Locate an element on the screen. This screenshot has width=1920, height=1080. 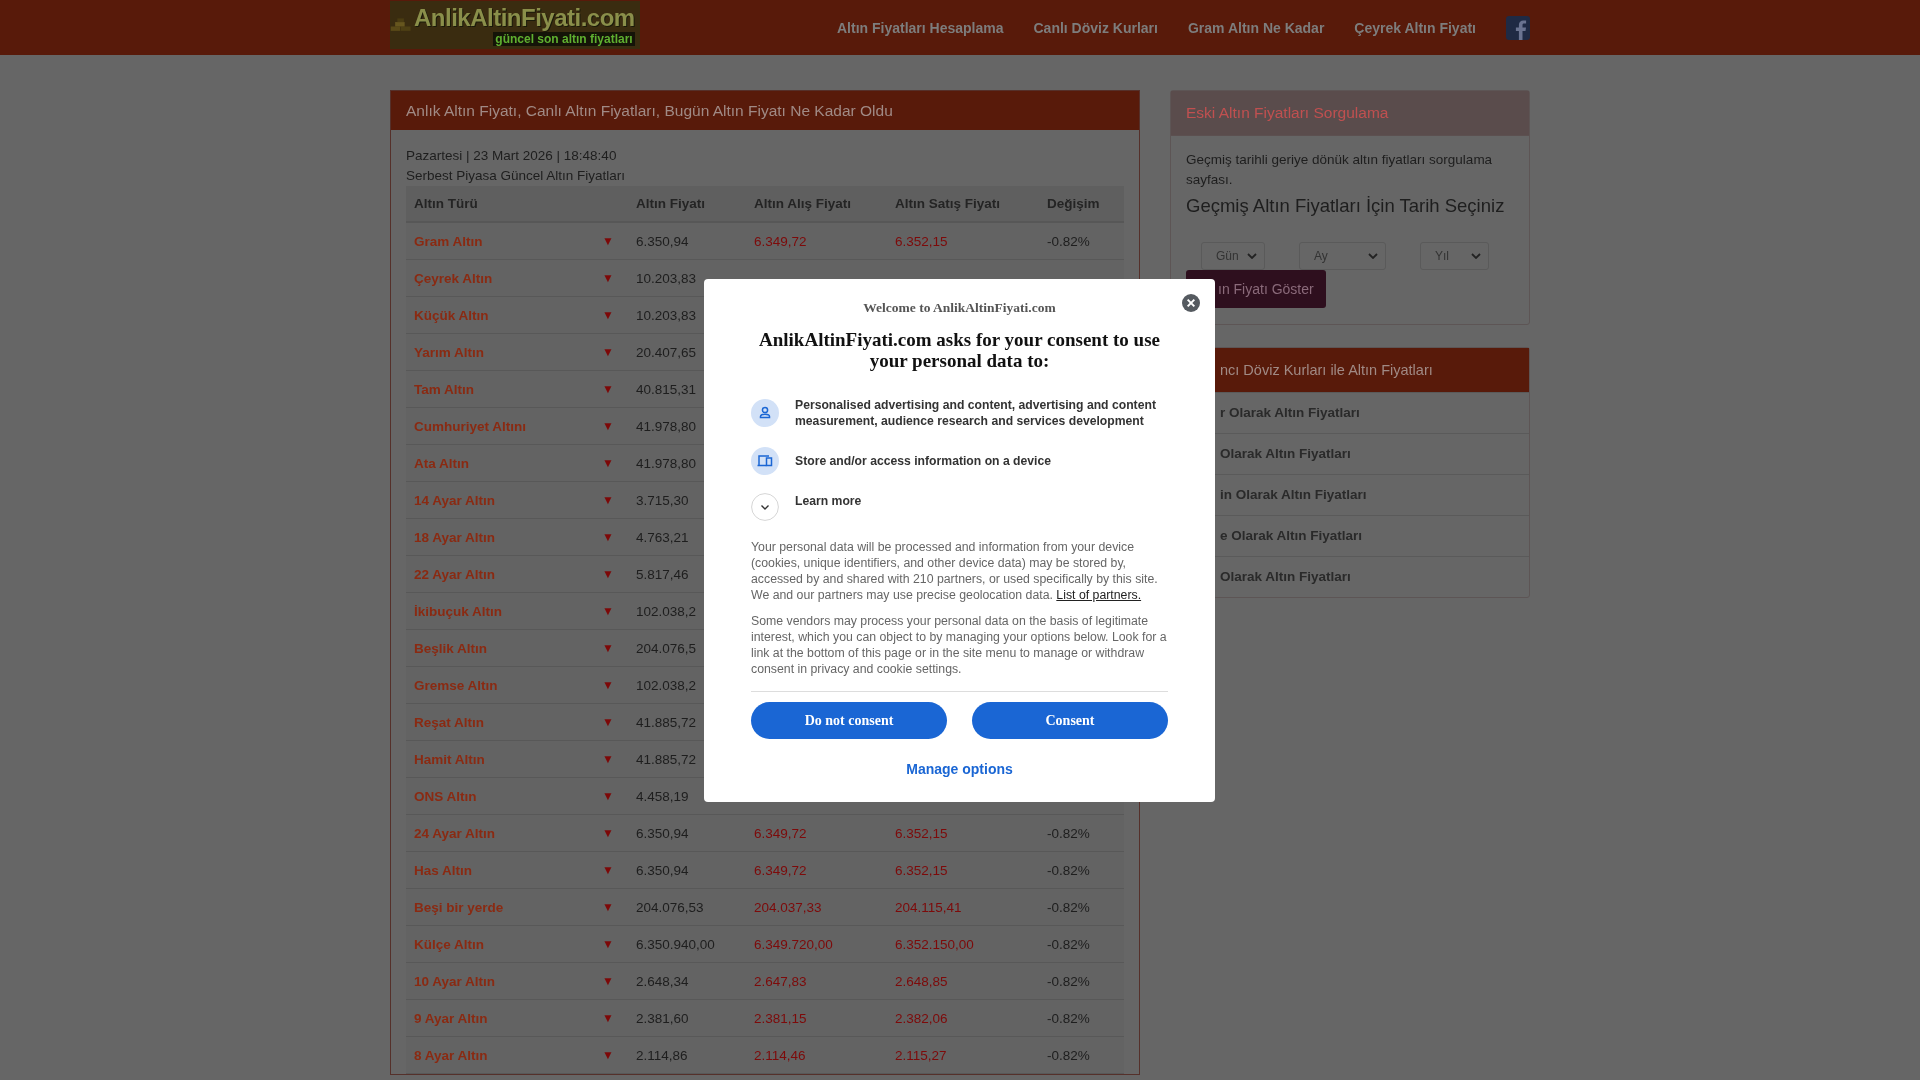
purpose-text: Store and/or access information on a device is located at coordinates (923, 461).